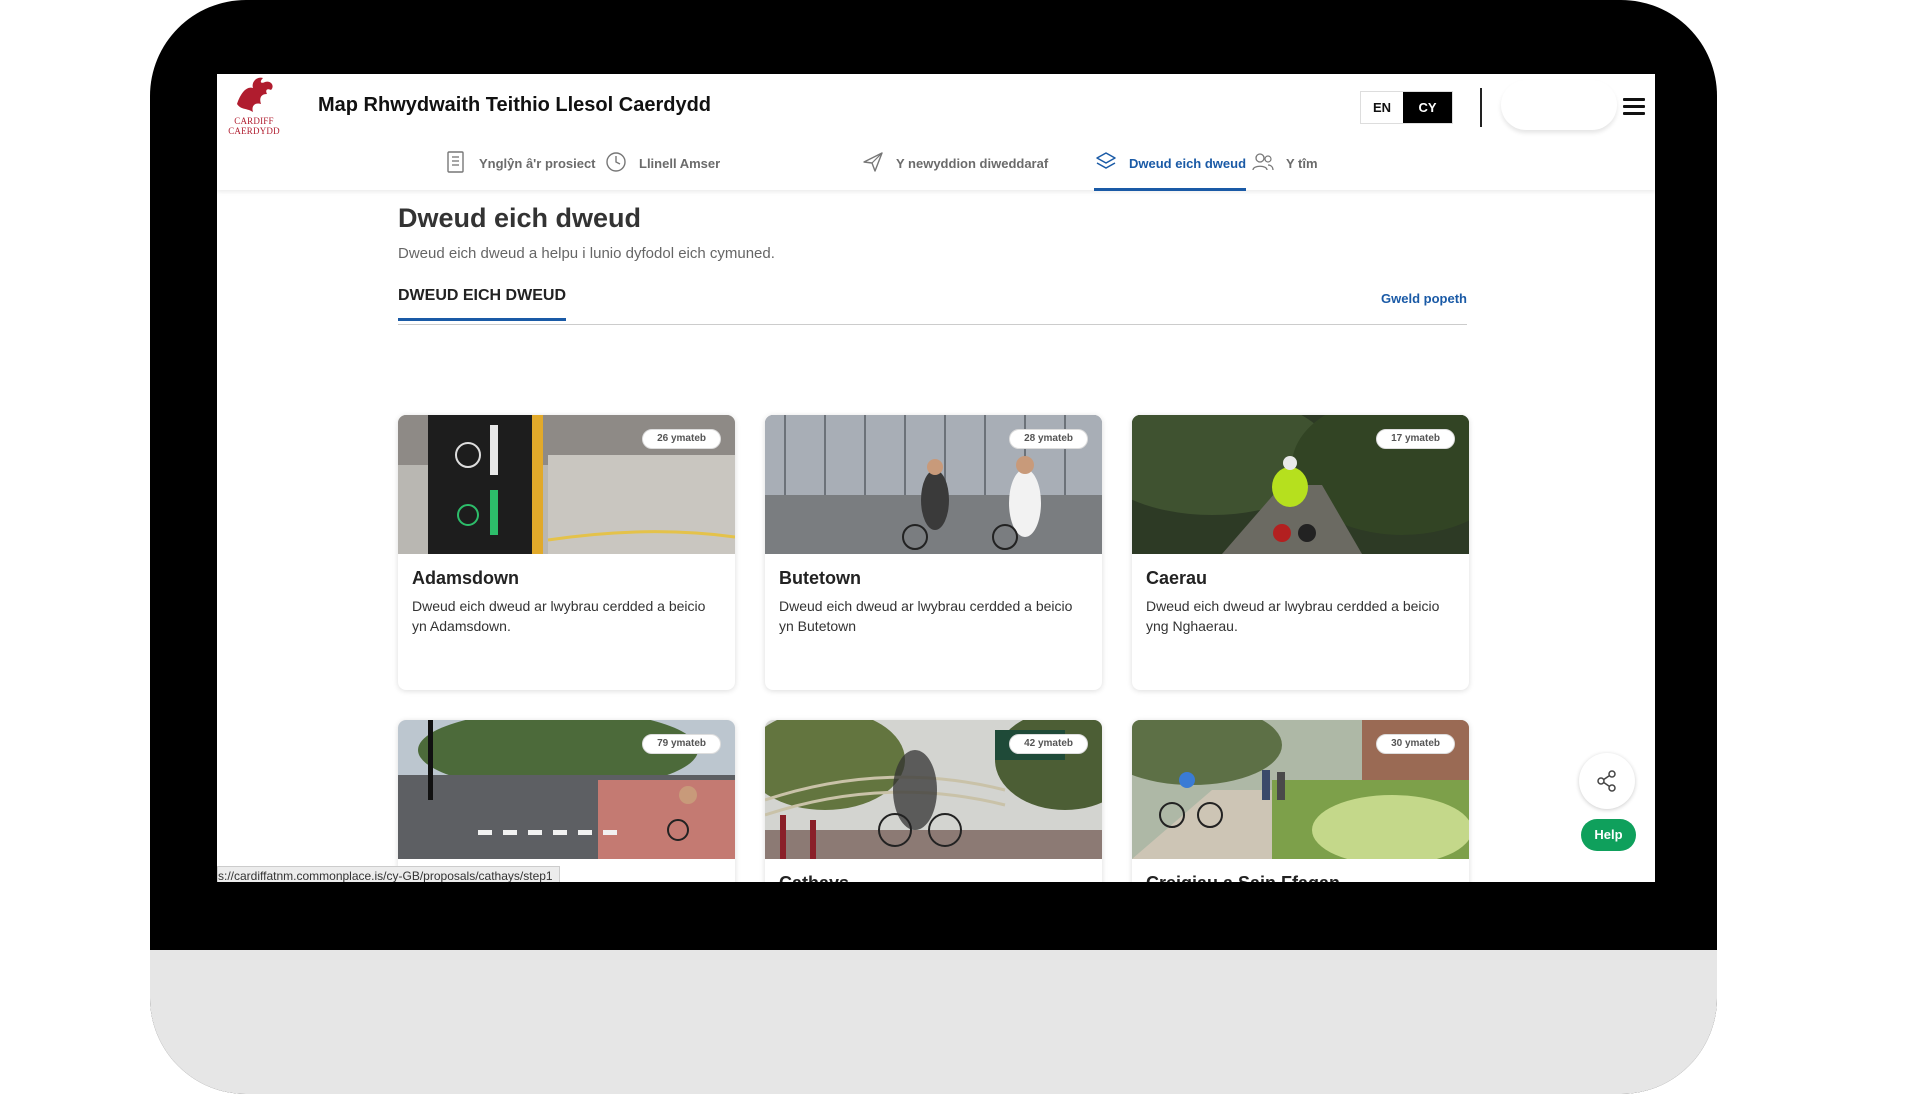  I want to click on proposal-card-4: 79 ymateb, so click(566, 801).